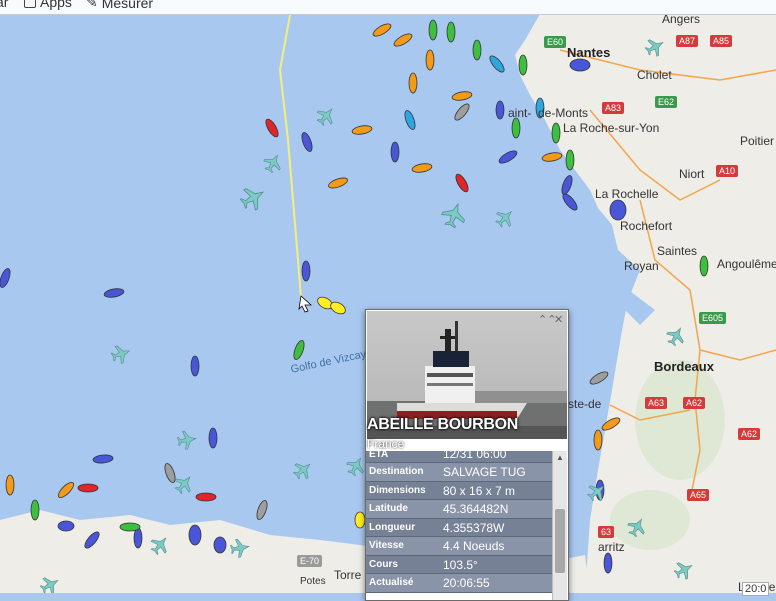  I want to click on road-shield: 63, so click(606, 532).